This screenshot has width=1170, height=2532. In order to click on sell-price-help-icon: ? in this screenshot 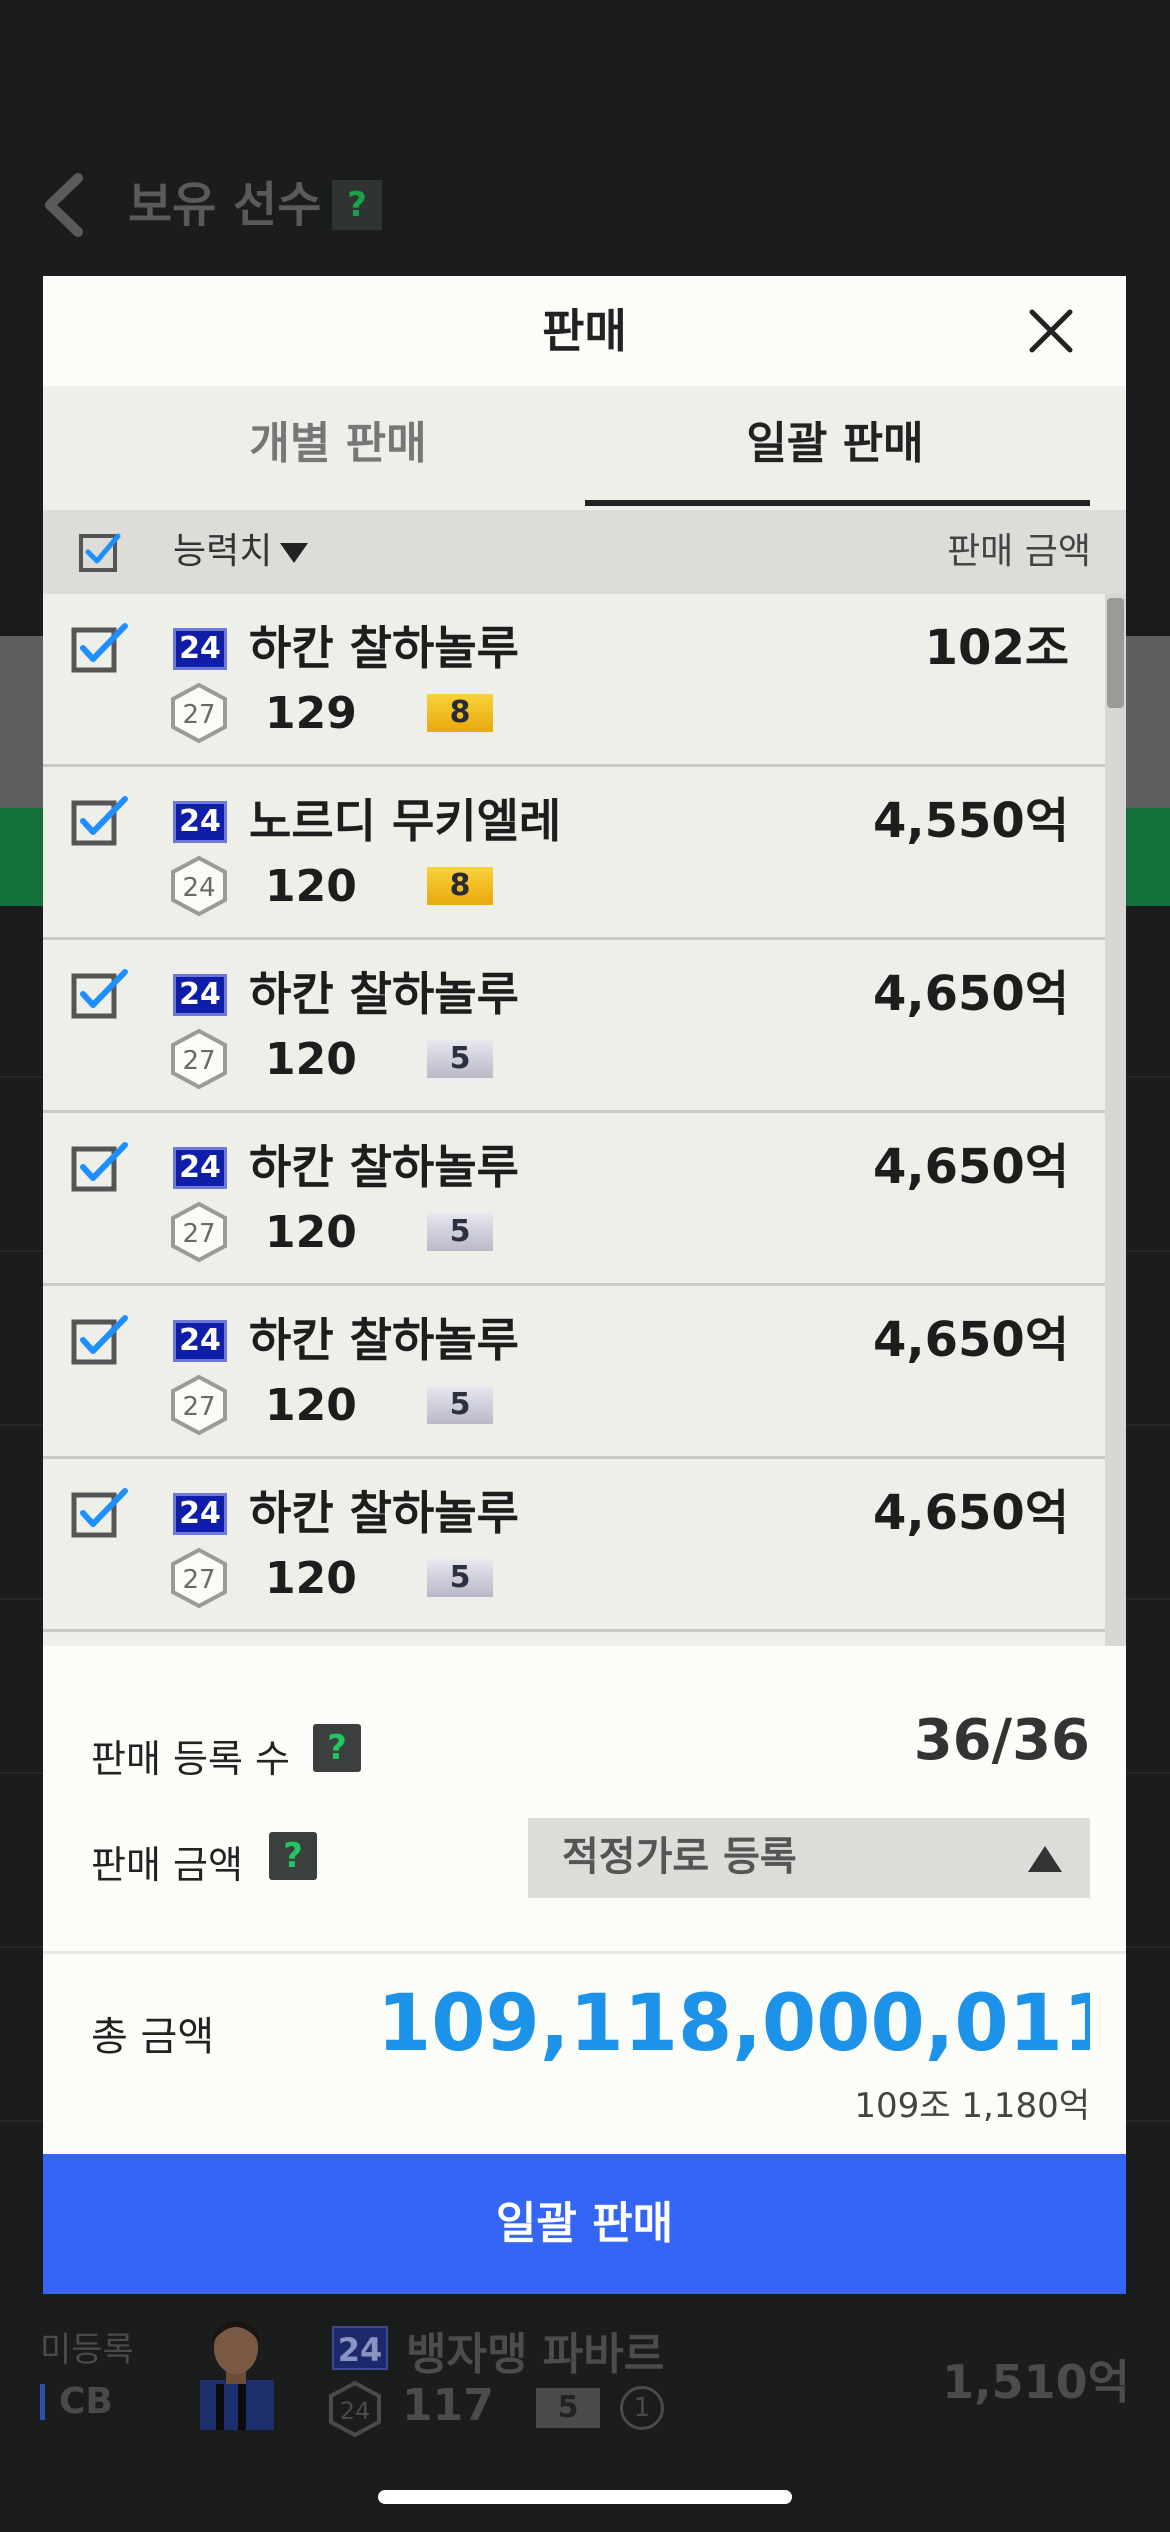, I will do `click(293, 1856)`.